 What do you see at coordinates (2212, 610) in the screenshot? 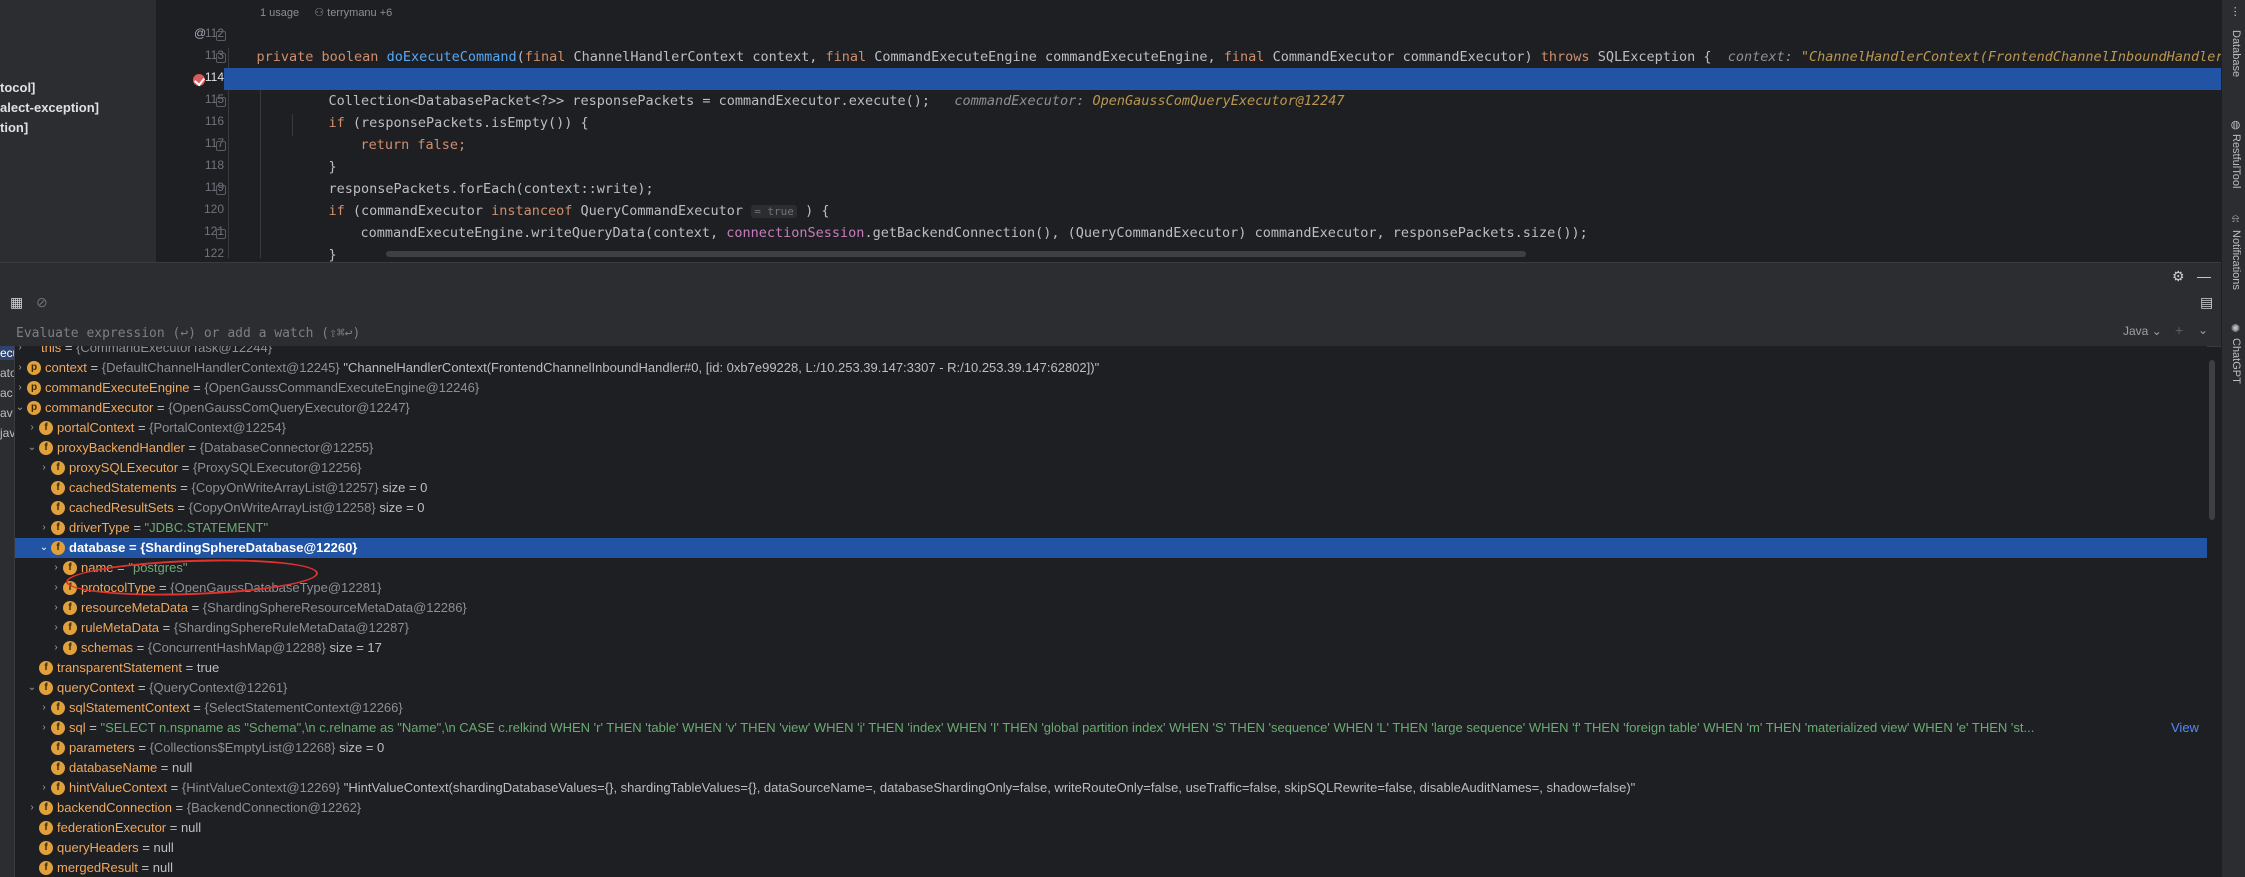
I see `variables-vertical-scrollbar` at bounding box center [2212, 610].